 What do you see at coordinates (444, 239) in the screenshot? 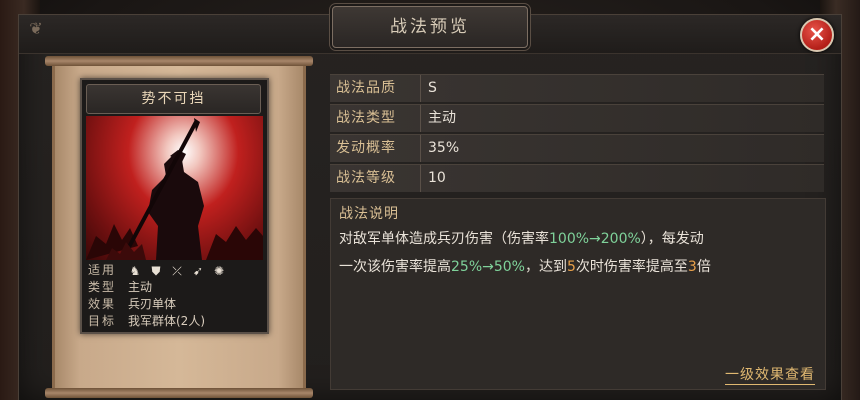
I see `desc-text-segment: 对敌军单体造成兵刃伤害（伤害率` at bounding box center [444, 239].